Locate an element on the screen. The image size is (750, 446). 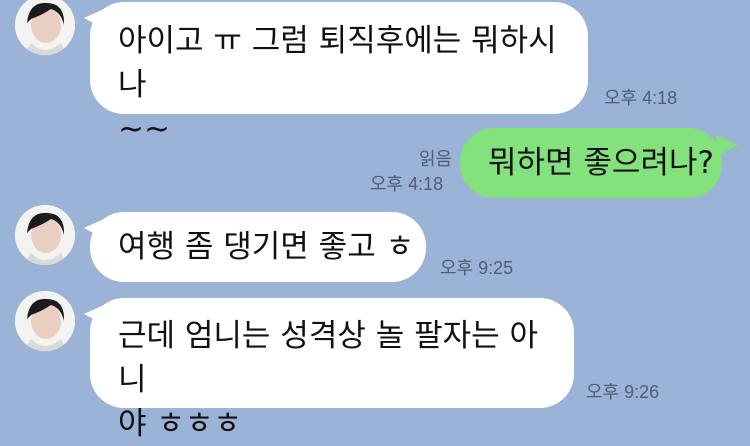
bubble-tail is located at coordinates (727, 146).